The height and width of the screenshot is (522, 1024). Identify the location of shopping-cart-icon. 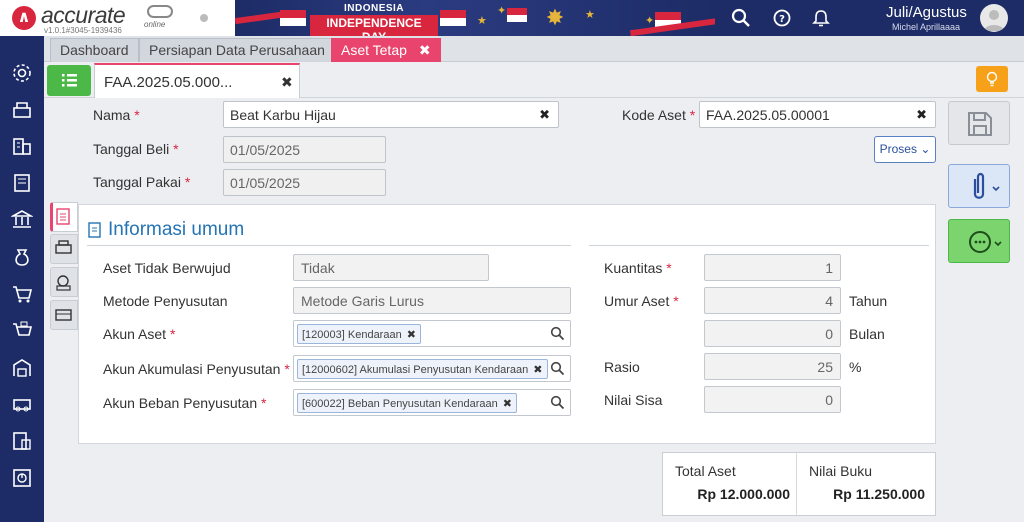
(22, 294).